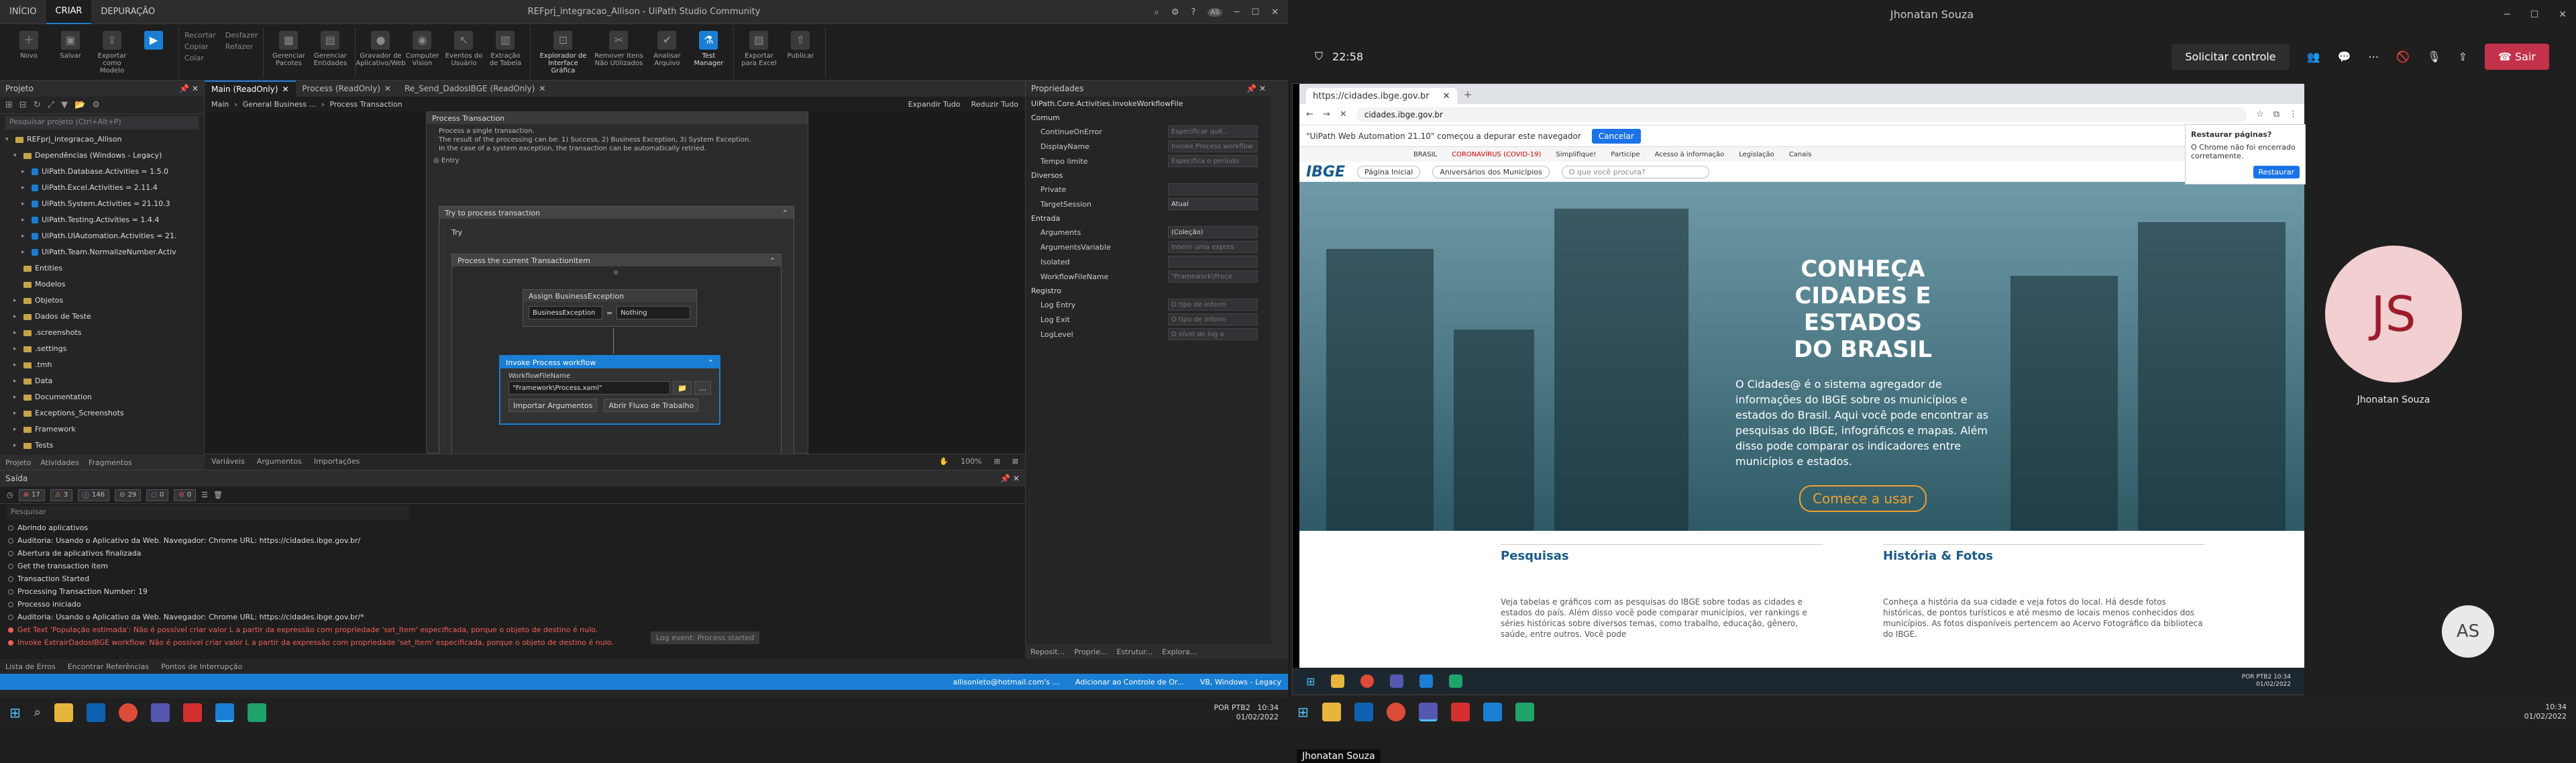 The image size is (2576, 763). What do you see at coordinates (1326, 114) in the screenshot?
I see `forward-icon: →` at bounding box center [1326, 114].